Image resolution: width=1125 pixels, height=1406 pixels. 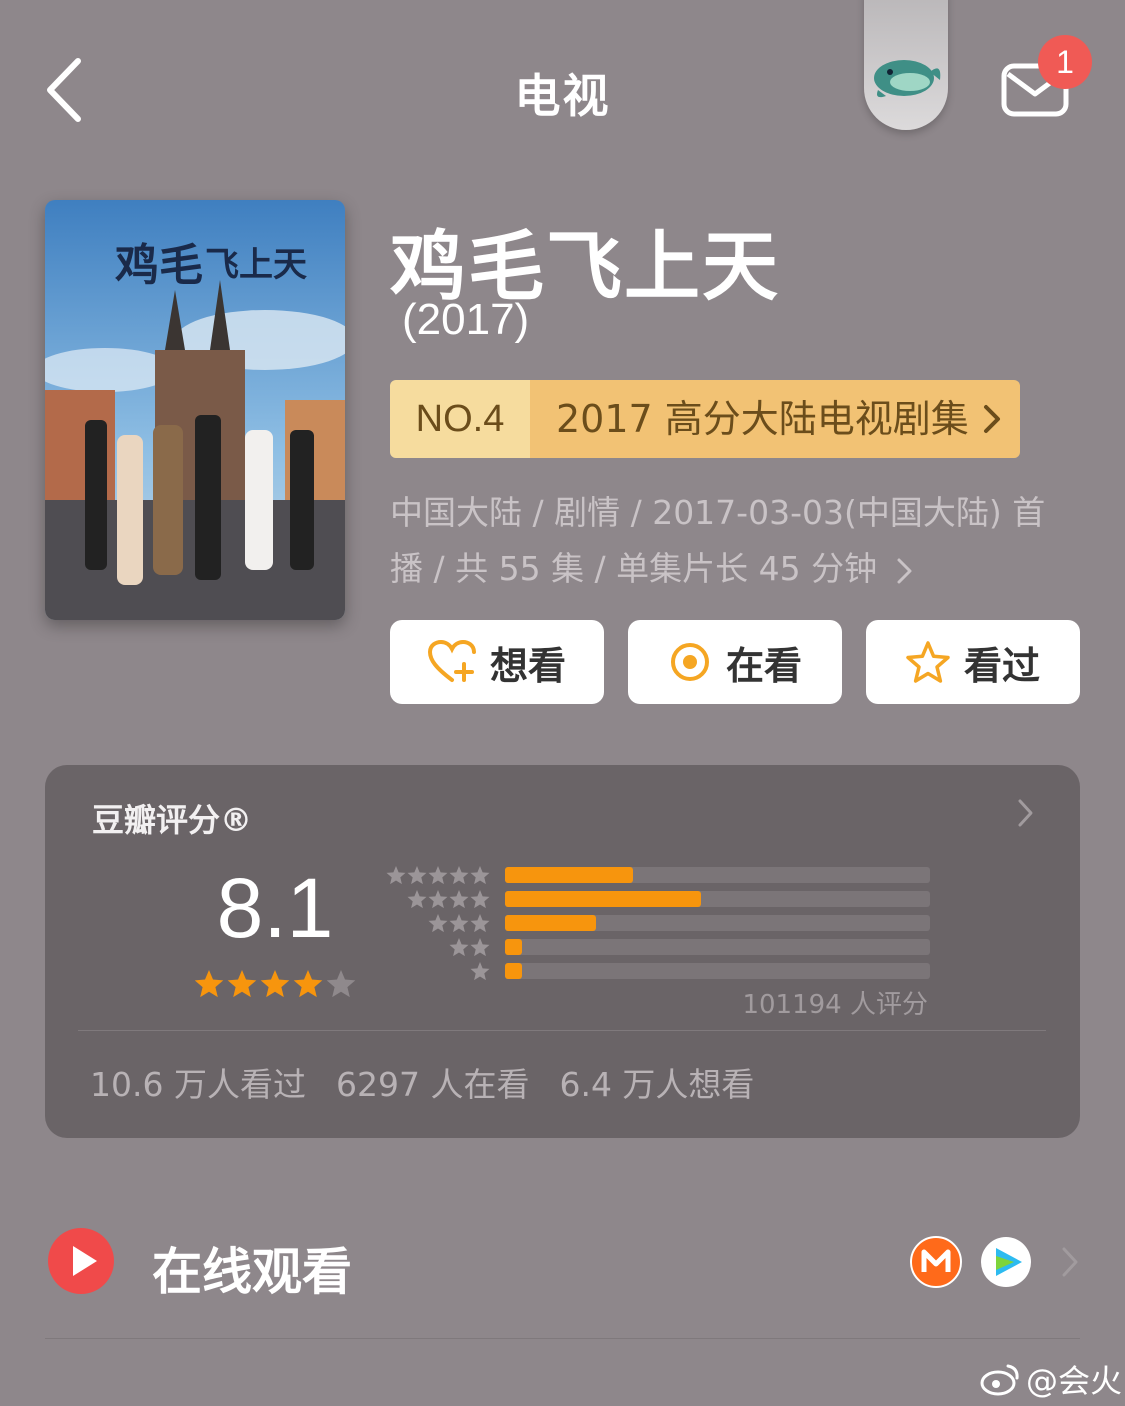 I want to click on show-year: (2017), so click(x=466, y=319).